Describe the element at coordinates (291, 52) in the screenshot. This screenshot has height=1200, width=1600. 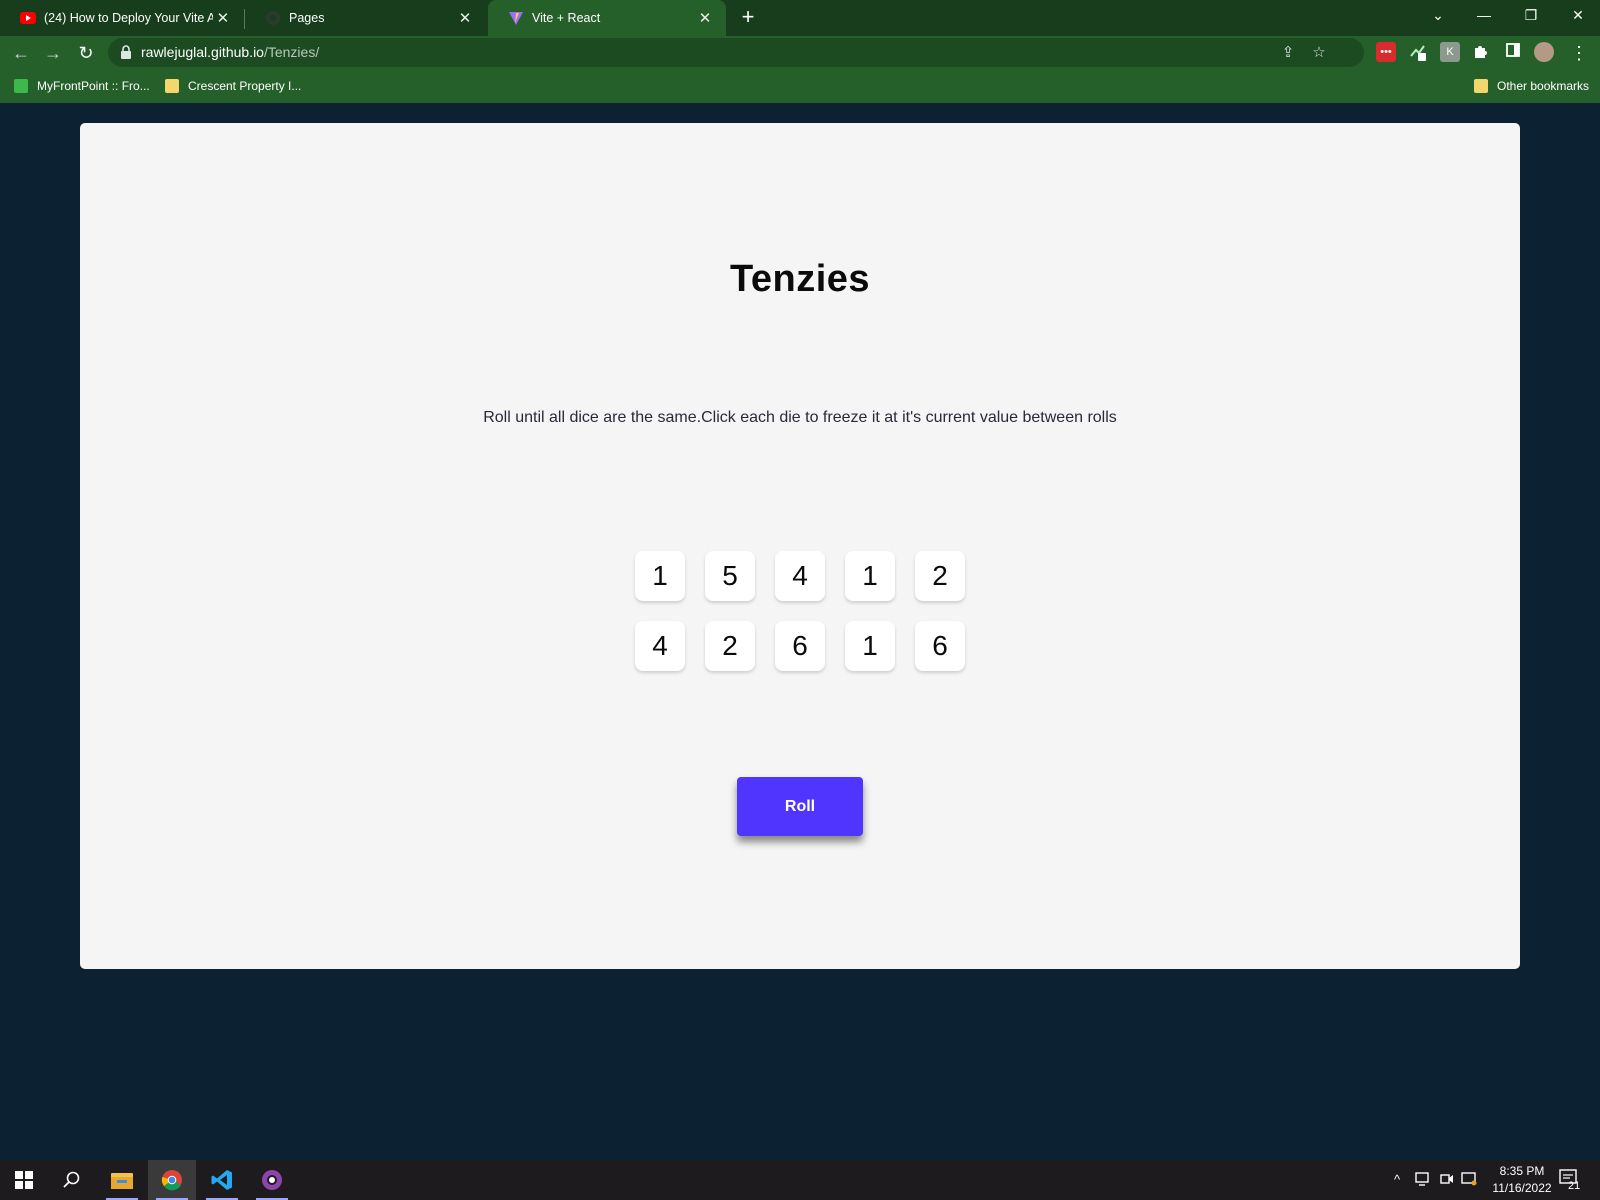
I see `url-path: /Tenzies/` at that location.